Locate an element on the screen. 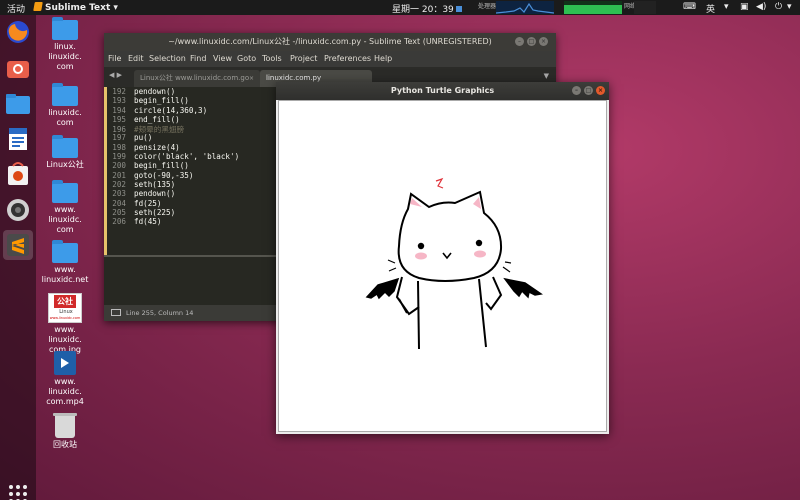 This screenshot has height=500, width=800. network-icon: ▣ is located at coordinates (744, 7).